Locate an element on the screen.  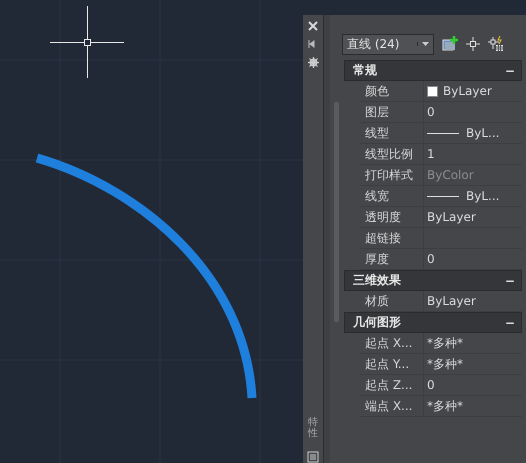
color-swatch is located at coordinates (432, 91).